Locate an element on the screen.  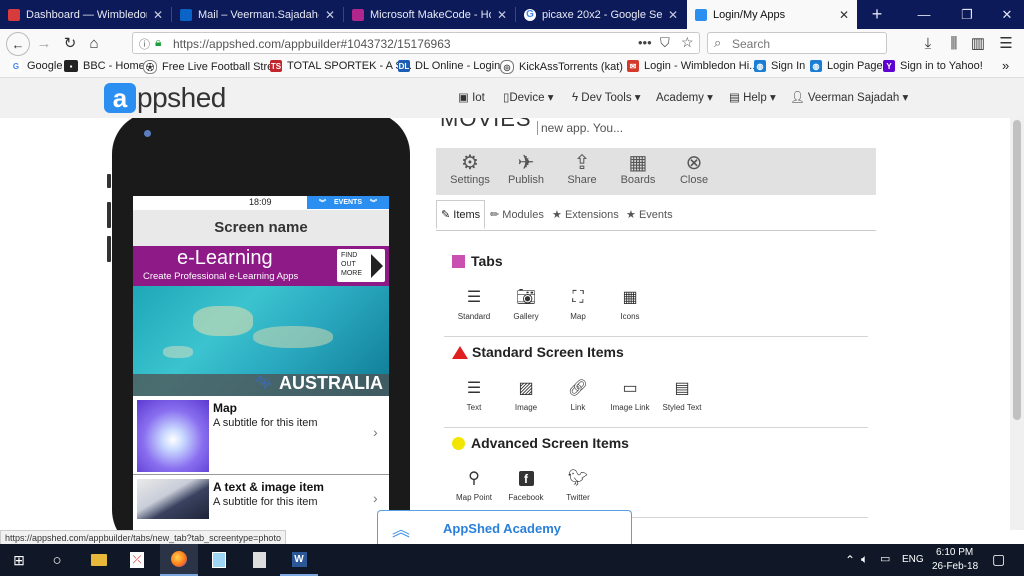
forward-arrow-icon: → is located at coordinates (44, 43).